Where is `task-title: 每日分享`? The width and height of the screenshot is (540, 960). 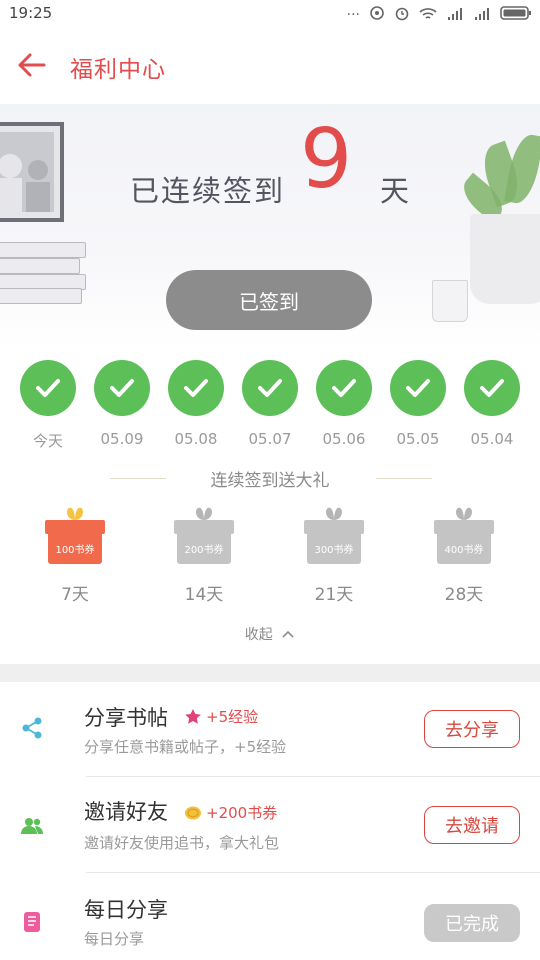
task-title: 每日分享 is located at coordinates (126, 910).